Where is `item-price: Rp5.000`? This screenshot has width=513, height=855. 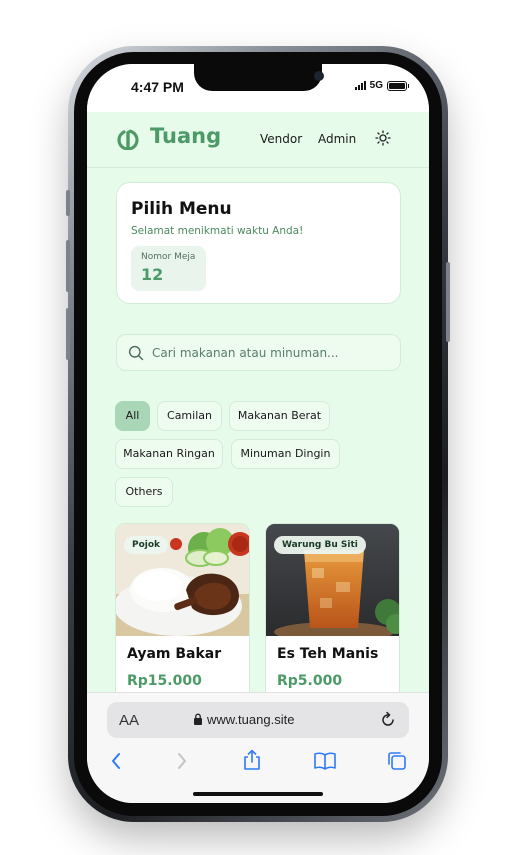
item-price: Rp5.000 is located at coordinates (310, 681).